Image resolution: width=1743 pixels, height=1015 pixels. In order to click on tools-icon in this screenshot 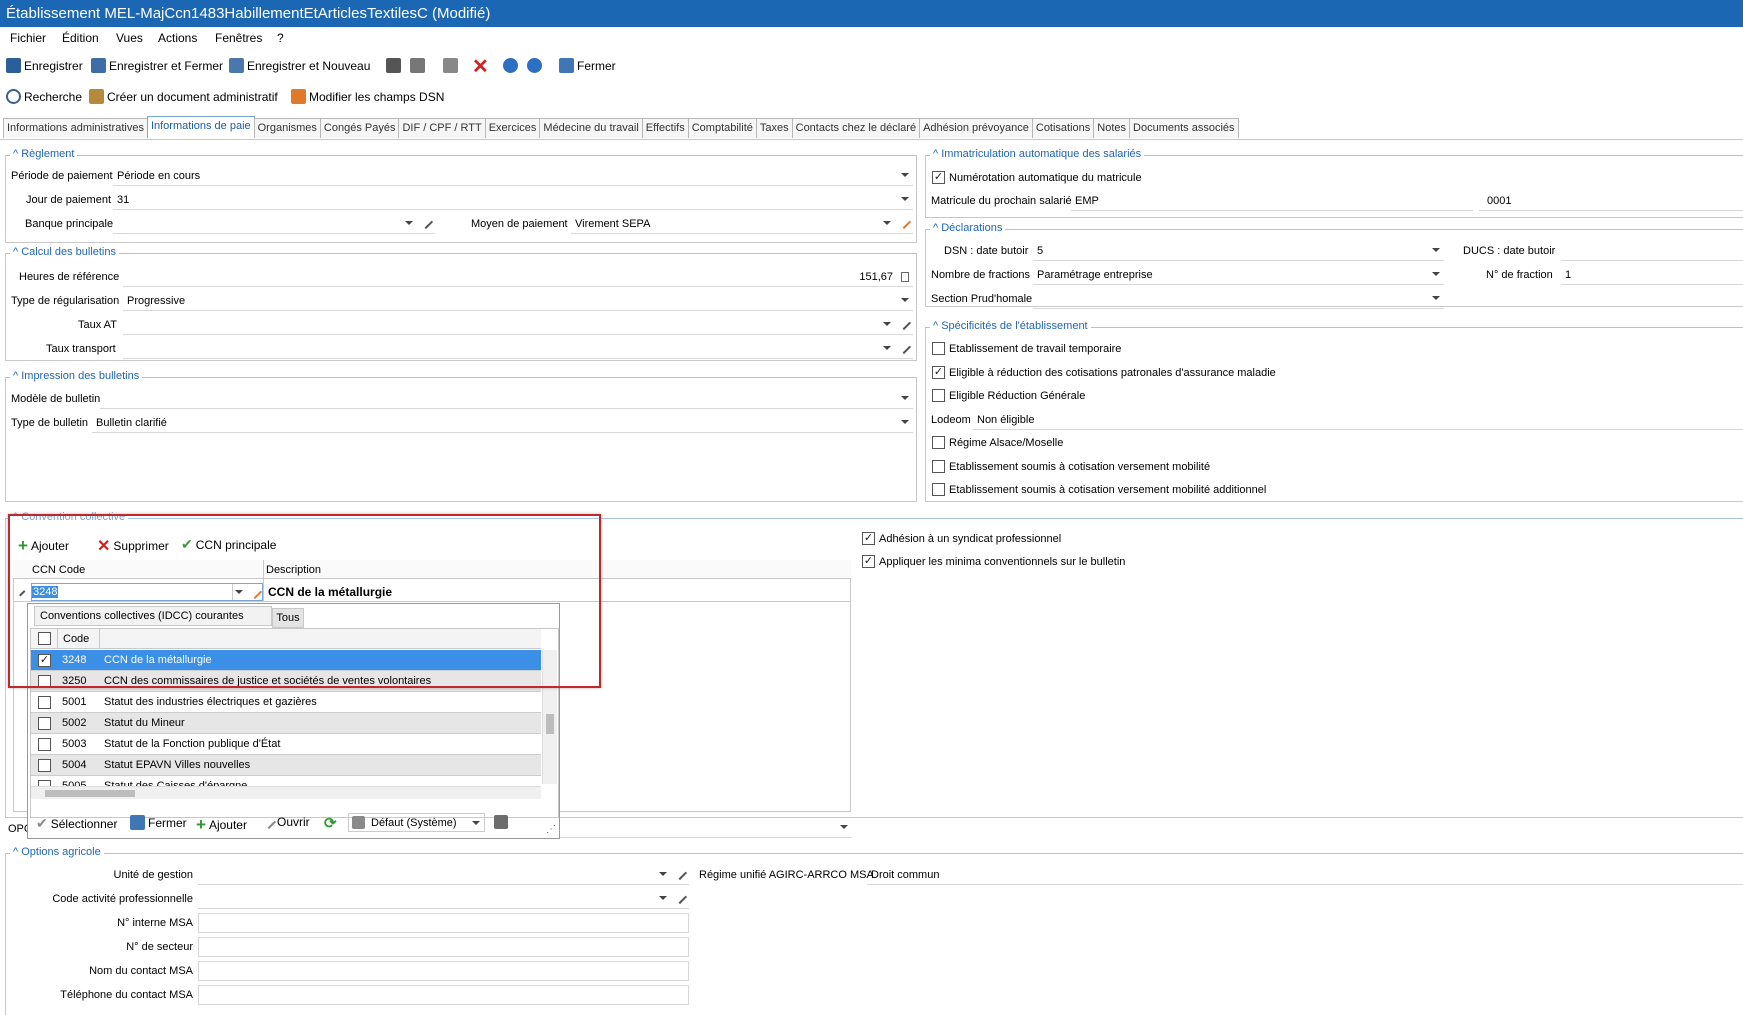, I will do `click(96, 96)`.